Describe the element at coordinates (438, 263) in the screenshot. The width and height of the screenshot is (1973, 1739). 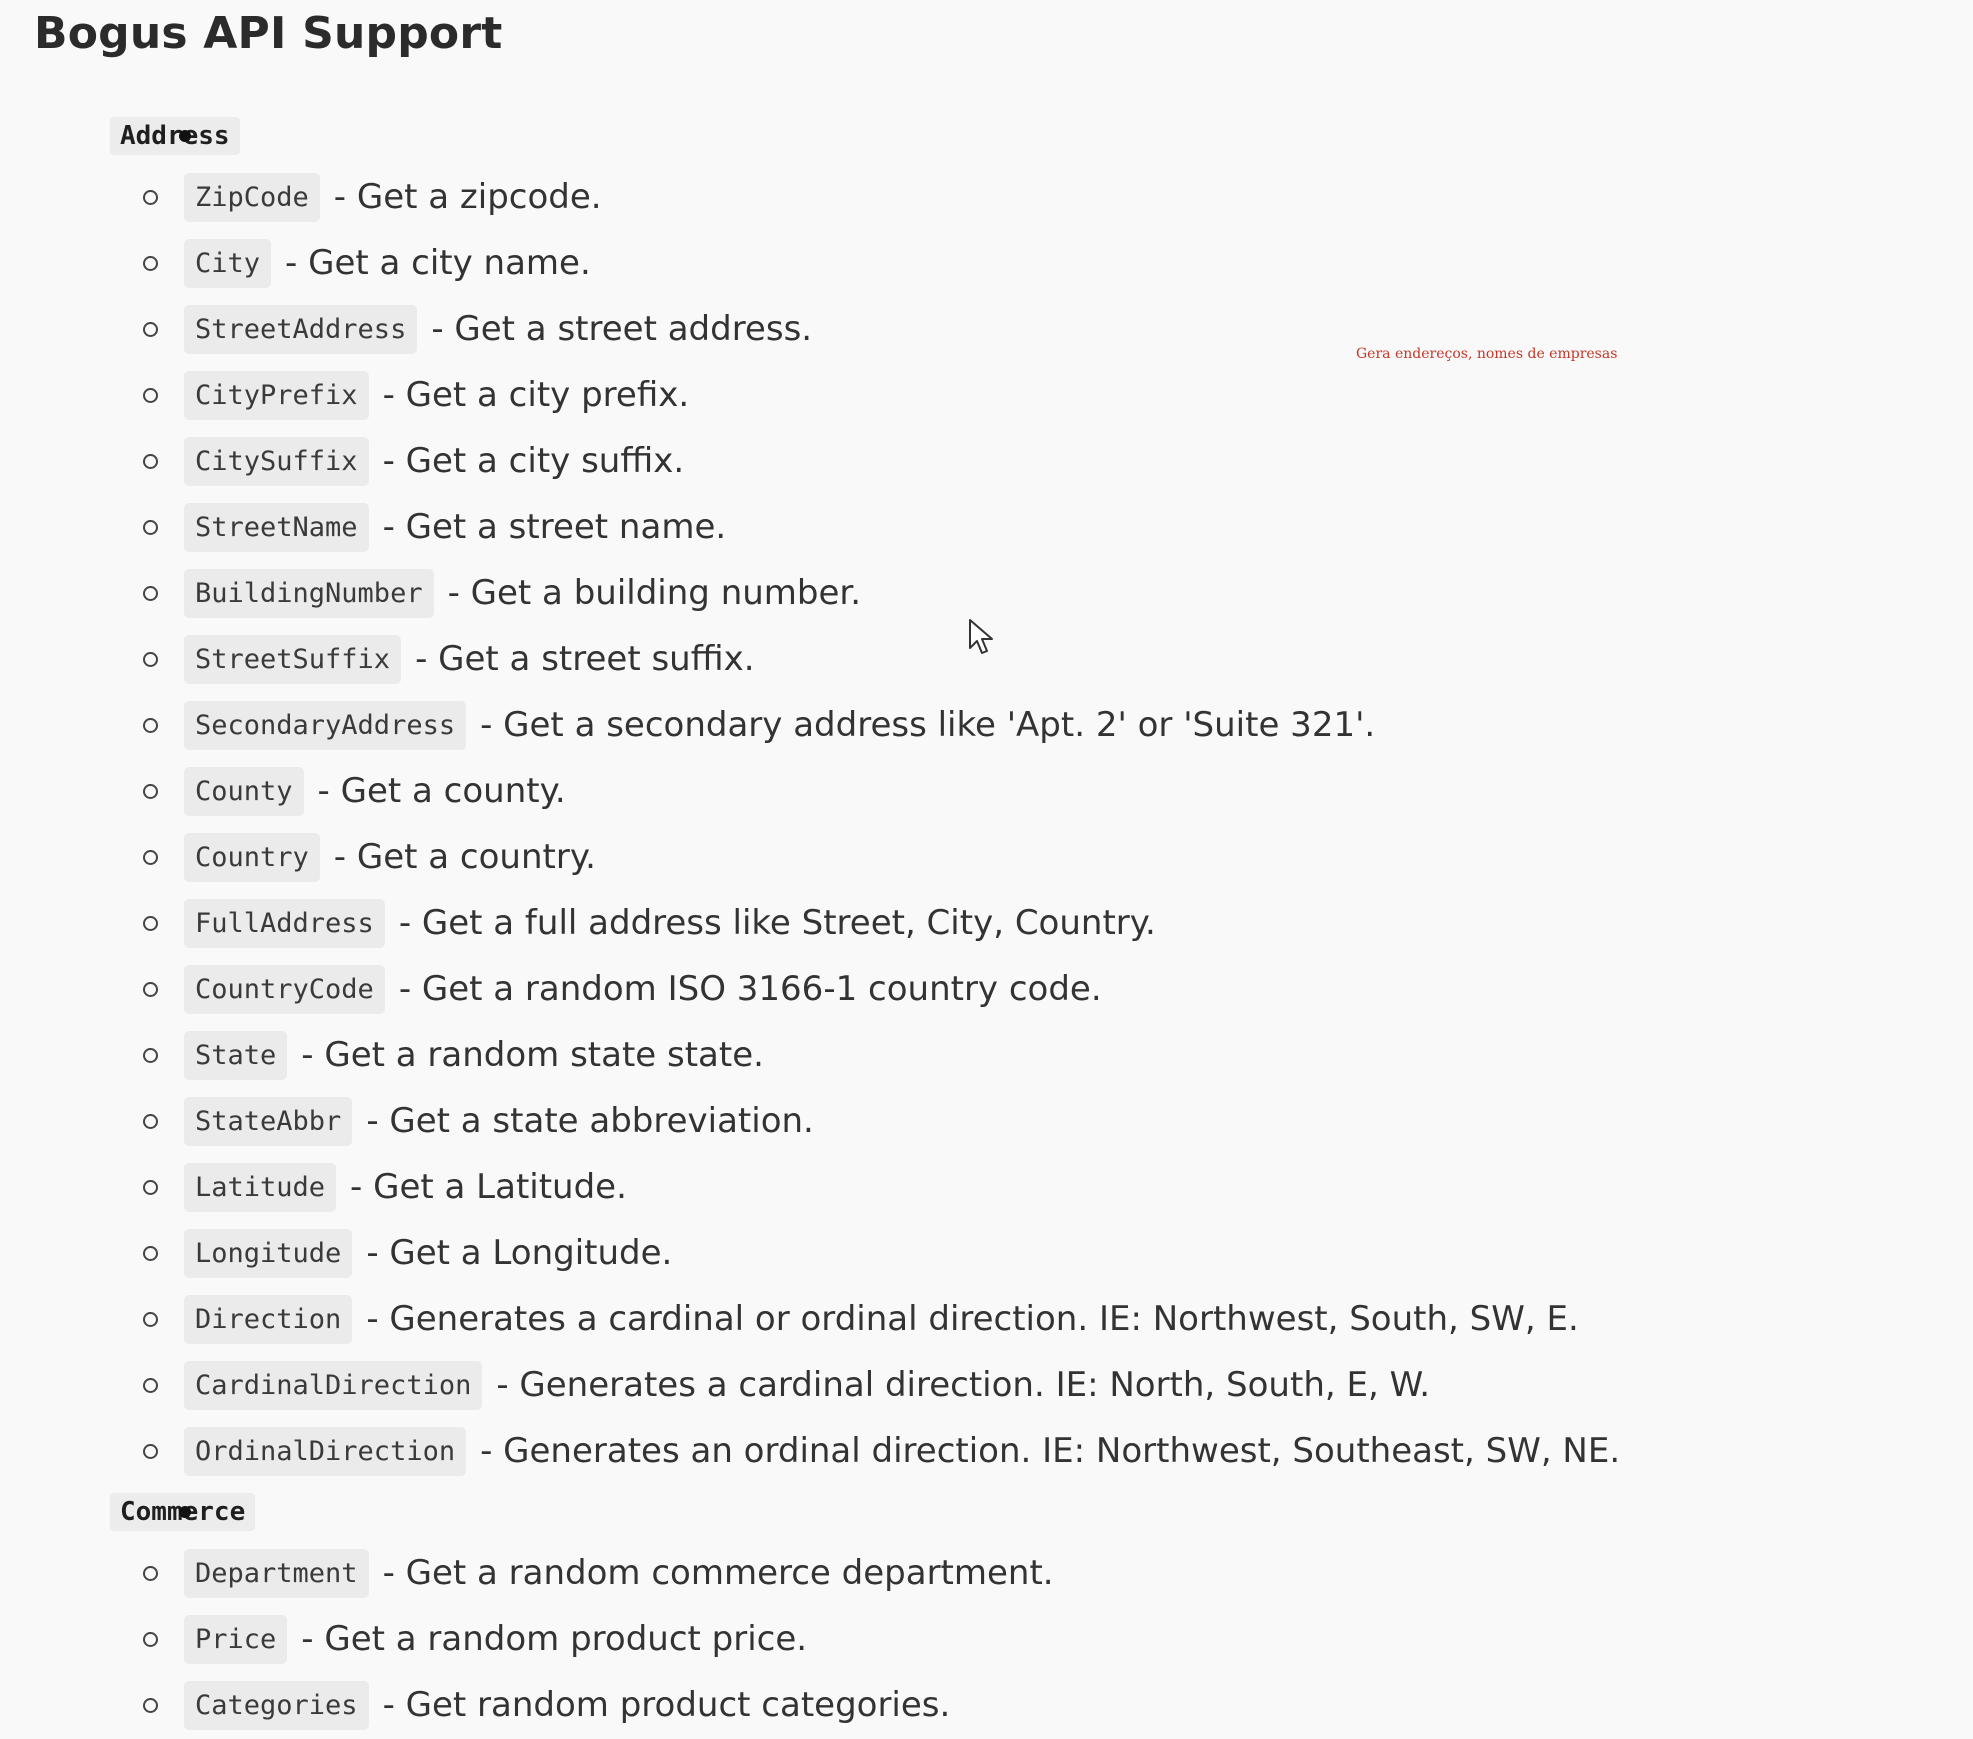
I see `method-description: - Get a city name.` at that location.